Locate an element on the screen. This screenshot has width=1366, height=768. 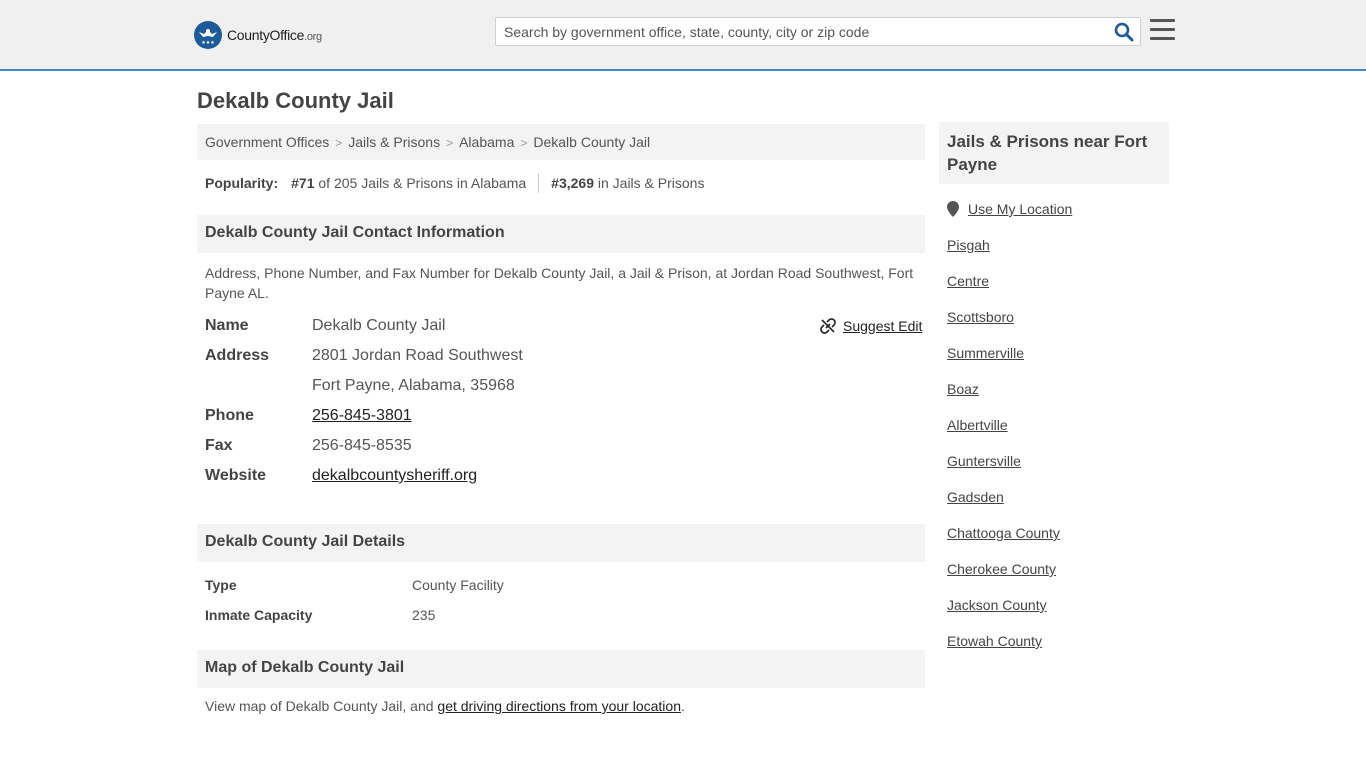
breadcrumb-current: Dekalb County Jail is located at coordinates (592, 142).